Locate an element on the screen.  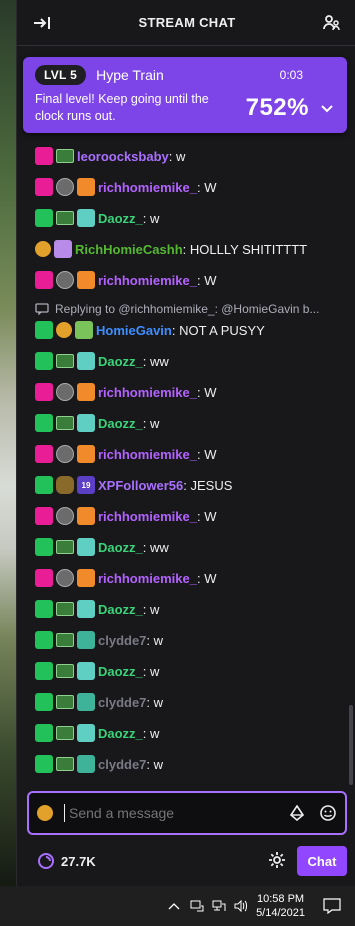
chat-message-input is located at coordinates (164, 813).